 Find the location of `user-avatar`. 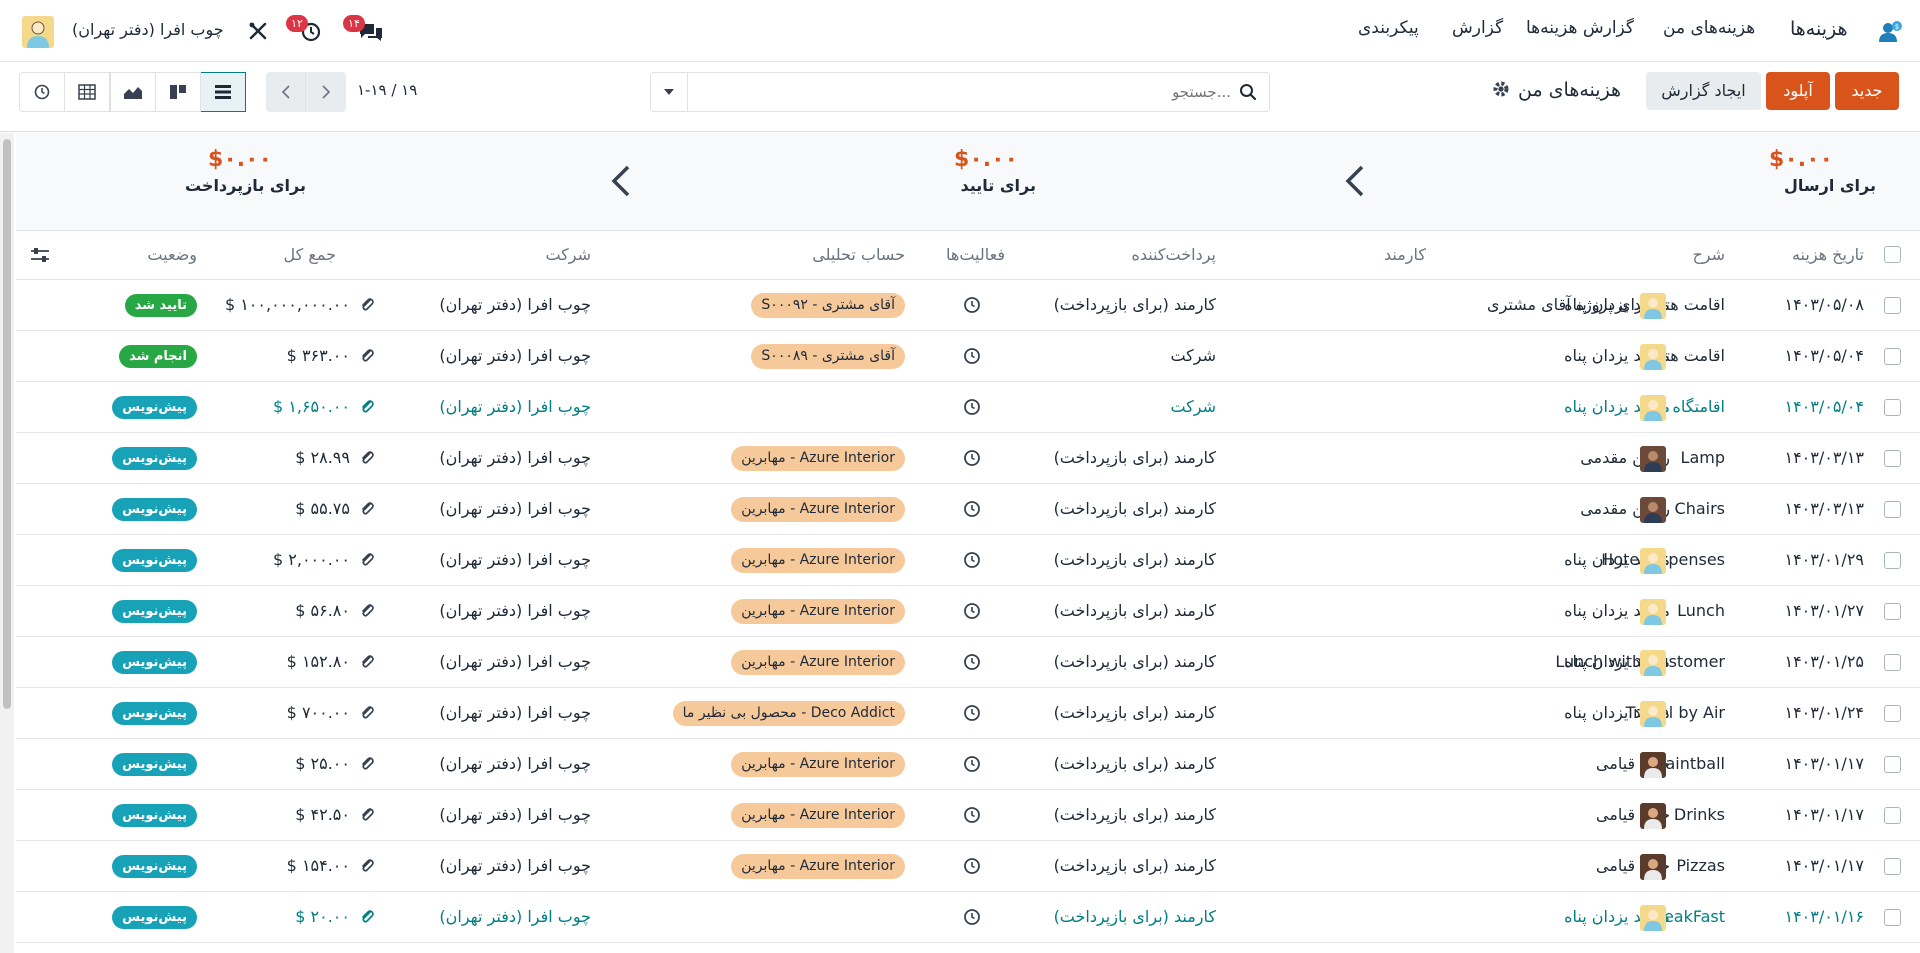

user-avatar is located at coordinates (38, 32).